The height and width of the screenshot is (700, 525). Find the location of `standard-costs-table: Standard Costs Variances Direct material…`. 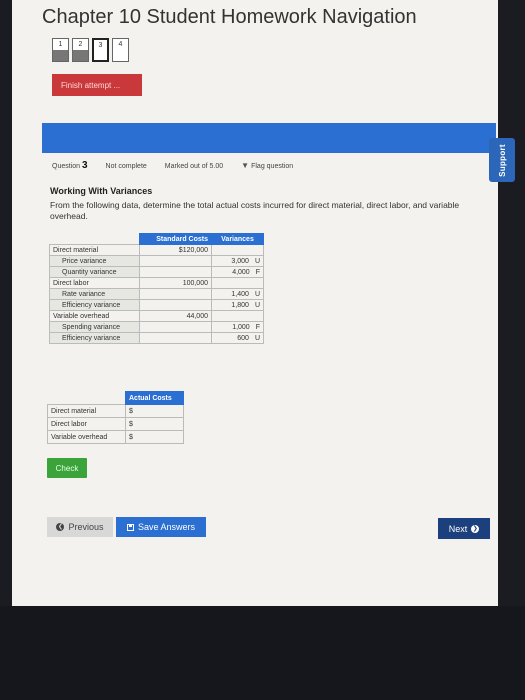

standard-costs-table: Standard Costs Variances Direct material… is located at coordinates (156, 288).